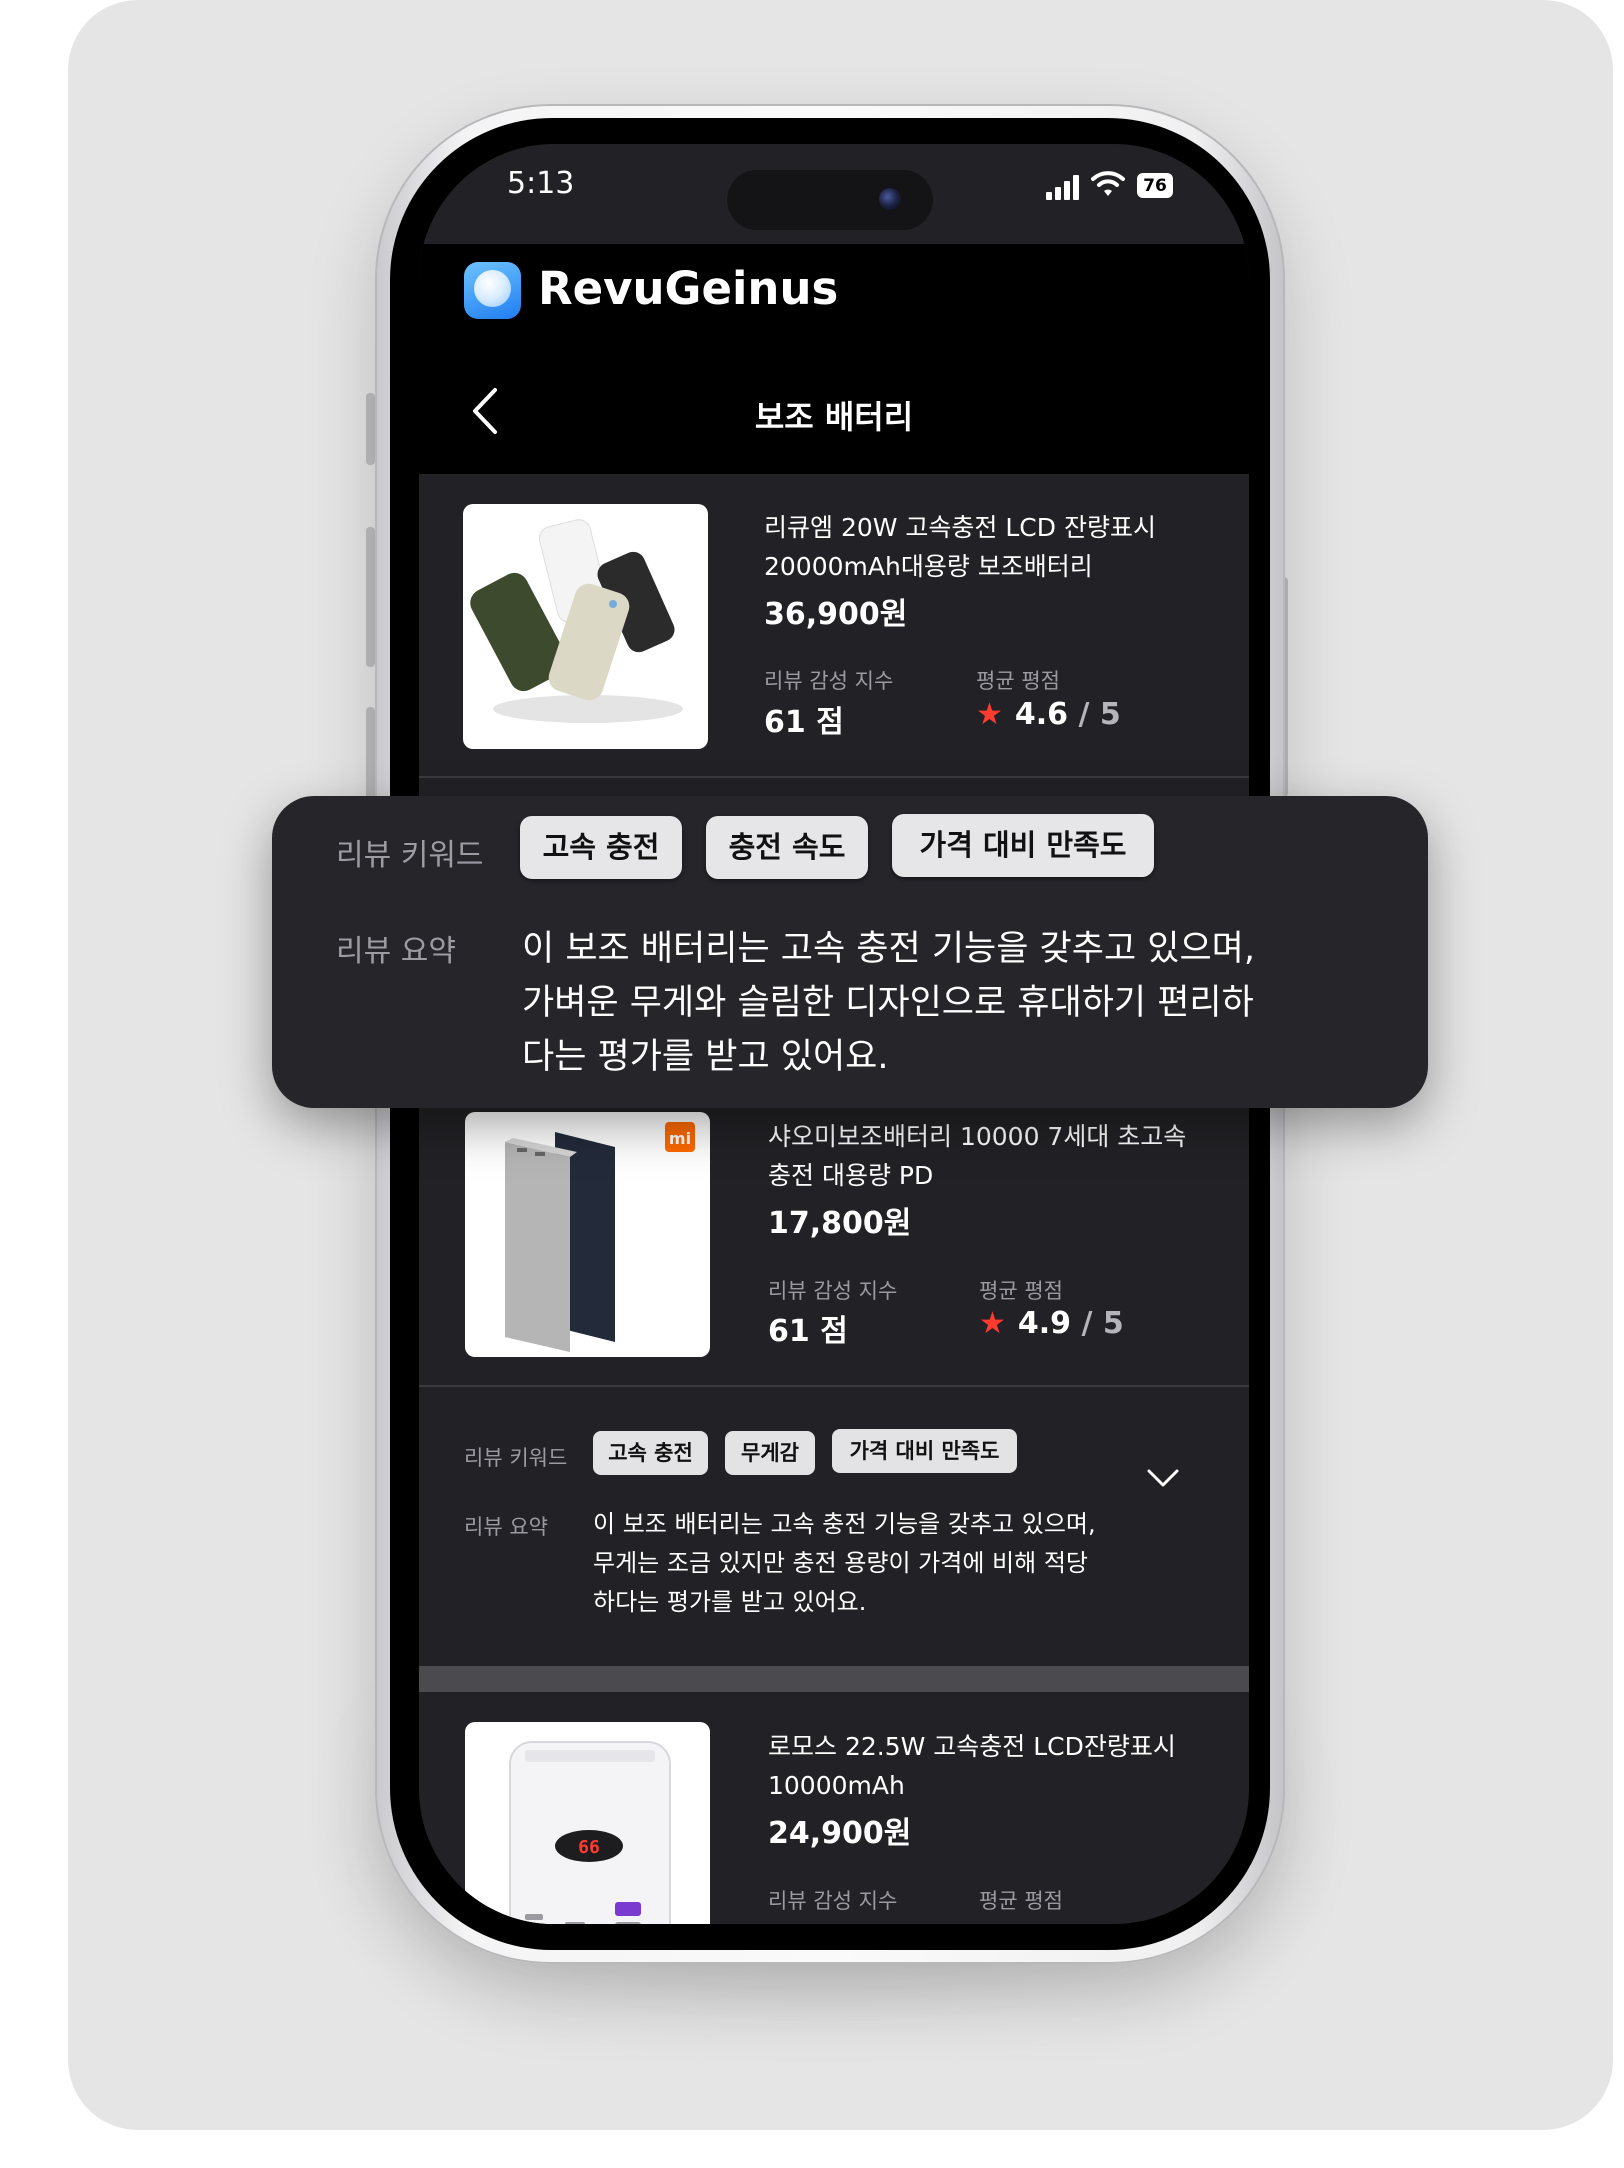 This screenshot has width=1624, height=2168. What do you see at coordinates (834, 417) in the screenshot?
I see `page-title: 보조 배터리` at bounding box center [834, 417].